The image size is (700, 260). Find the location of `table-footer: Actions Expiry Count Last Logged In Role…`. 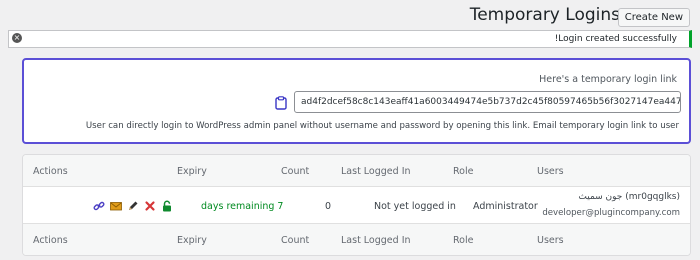

table-footer: Actions Expiry Count Last Logged In Role… is located at coordinates (356, 239).